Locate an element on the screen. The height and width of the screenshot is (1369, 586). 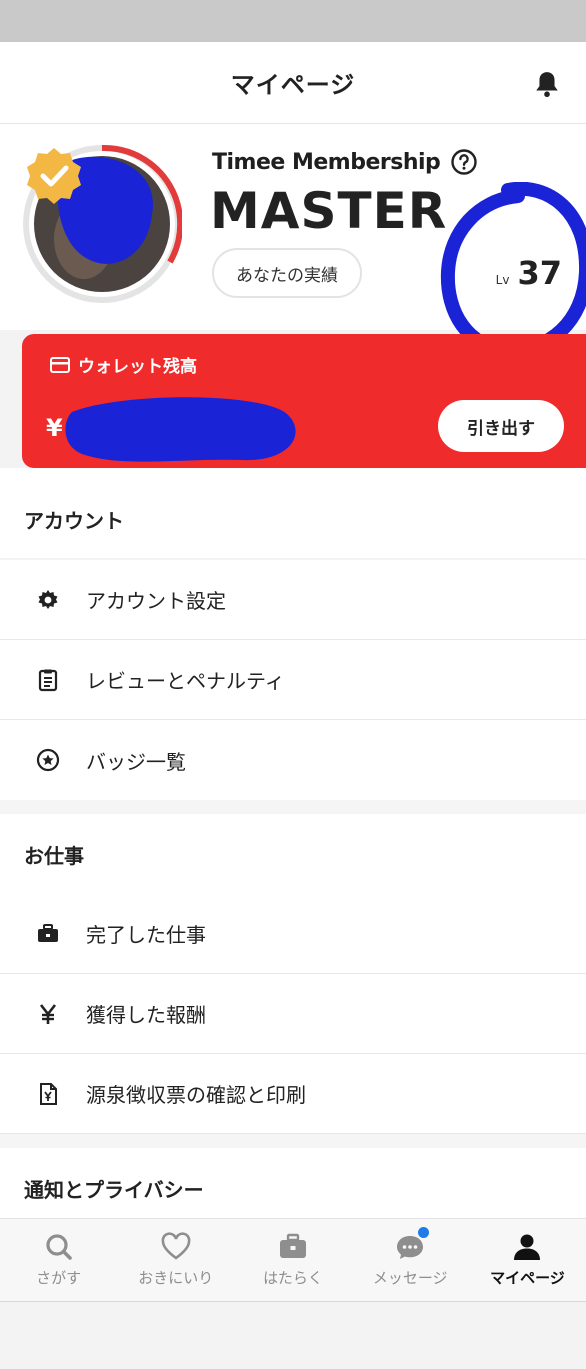
app-header: マイページ is located at coordinates (293, 83).